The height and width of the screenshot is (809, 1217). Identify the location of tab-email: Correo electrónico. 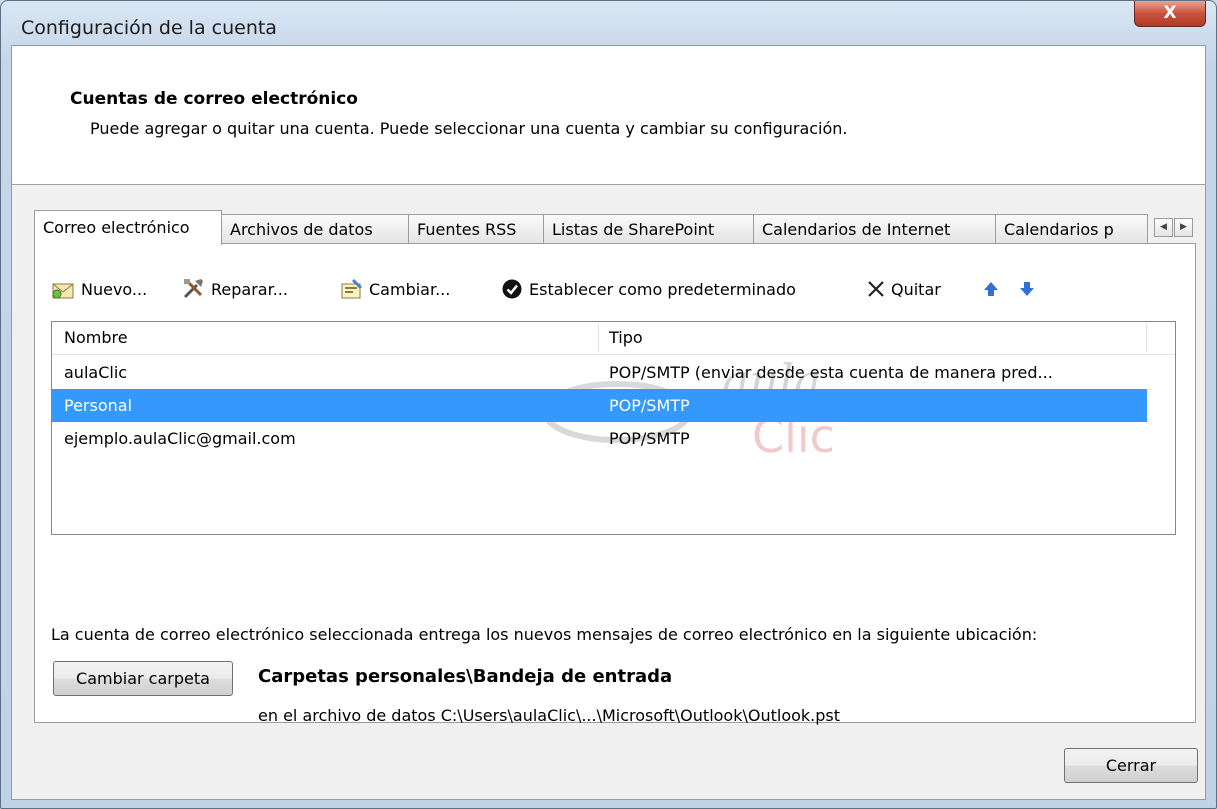
(128, 227).